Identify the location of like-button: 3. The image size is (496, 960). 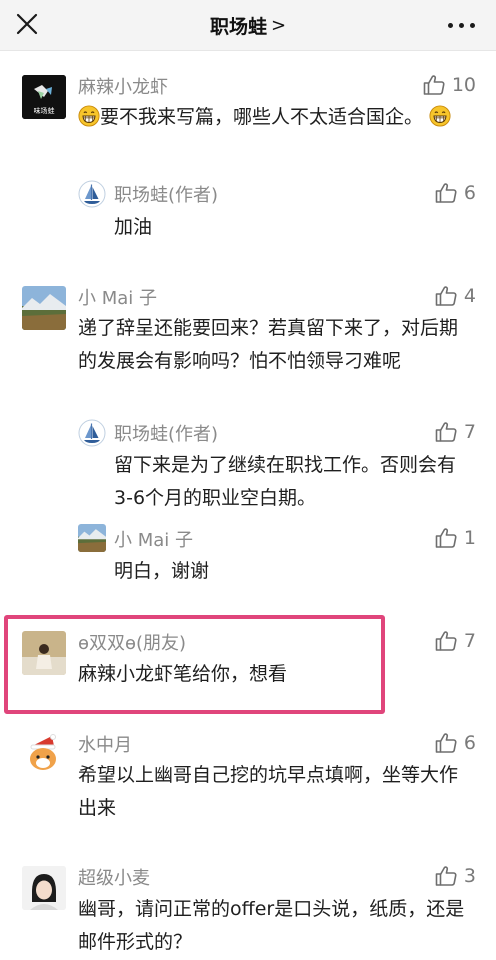
(455, 876).